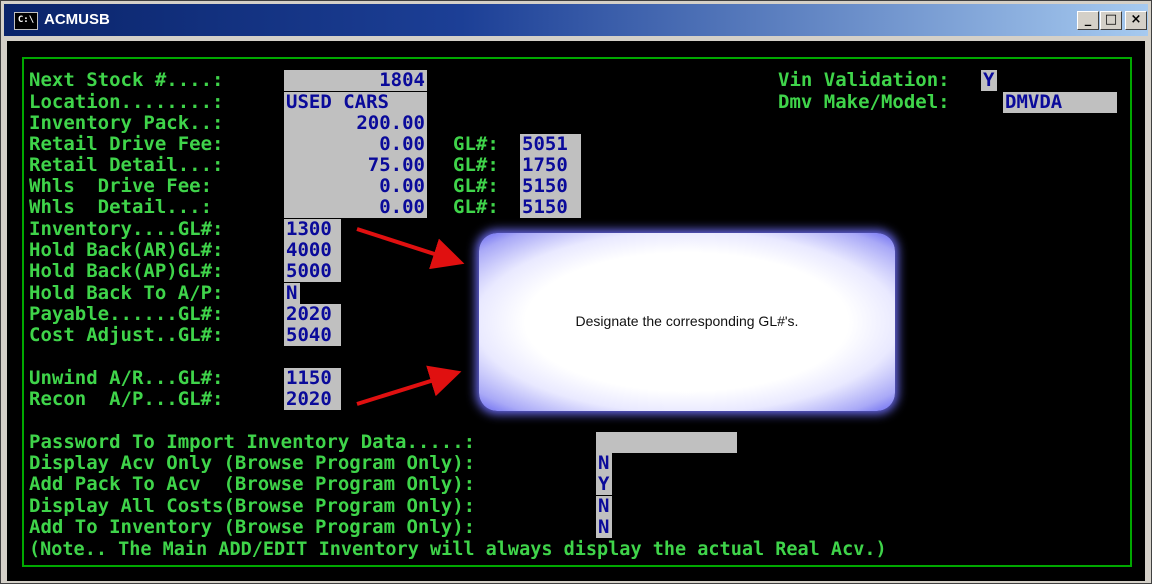 The image size is (1152, 585). What do you see at coordinates (410, 248) in the screenshot?
I see `arrow-upper` at bounding box center [410, 248].